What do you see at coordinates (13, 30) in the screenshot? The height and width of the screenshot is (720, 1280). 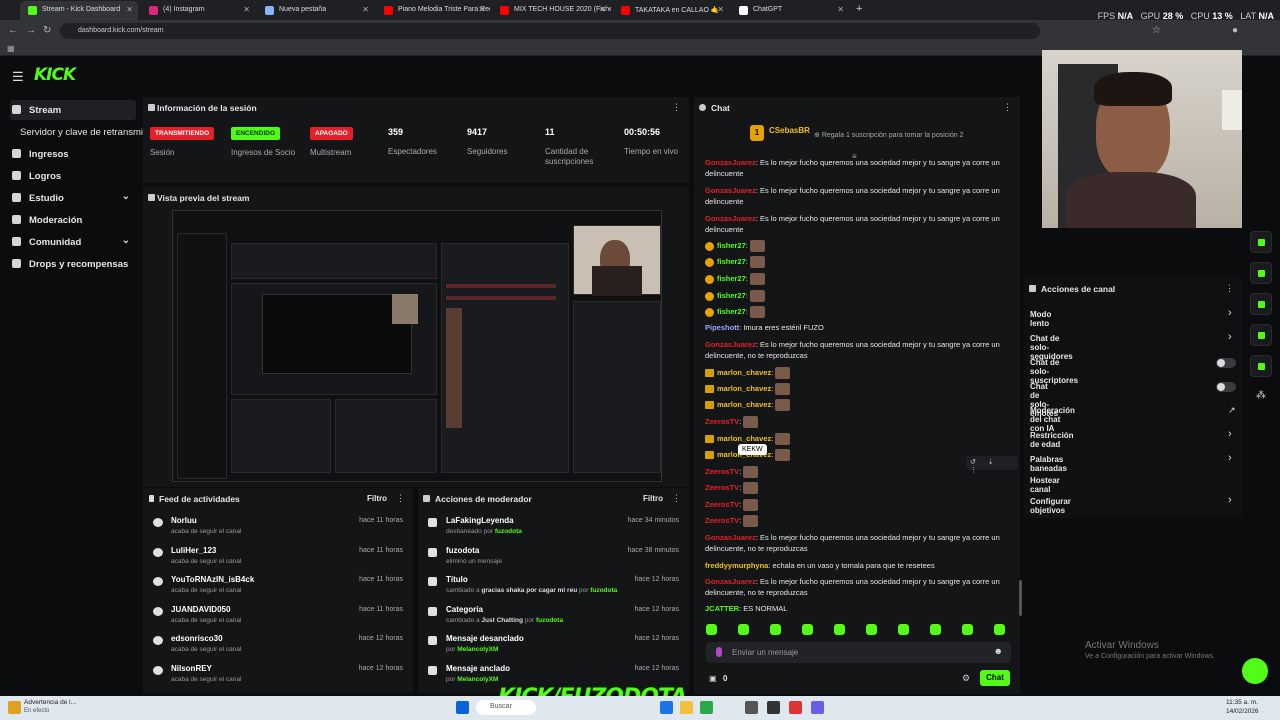 I see `back-icon: ←` at bounding box center [13, 30].